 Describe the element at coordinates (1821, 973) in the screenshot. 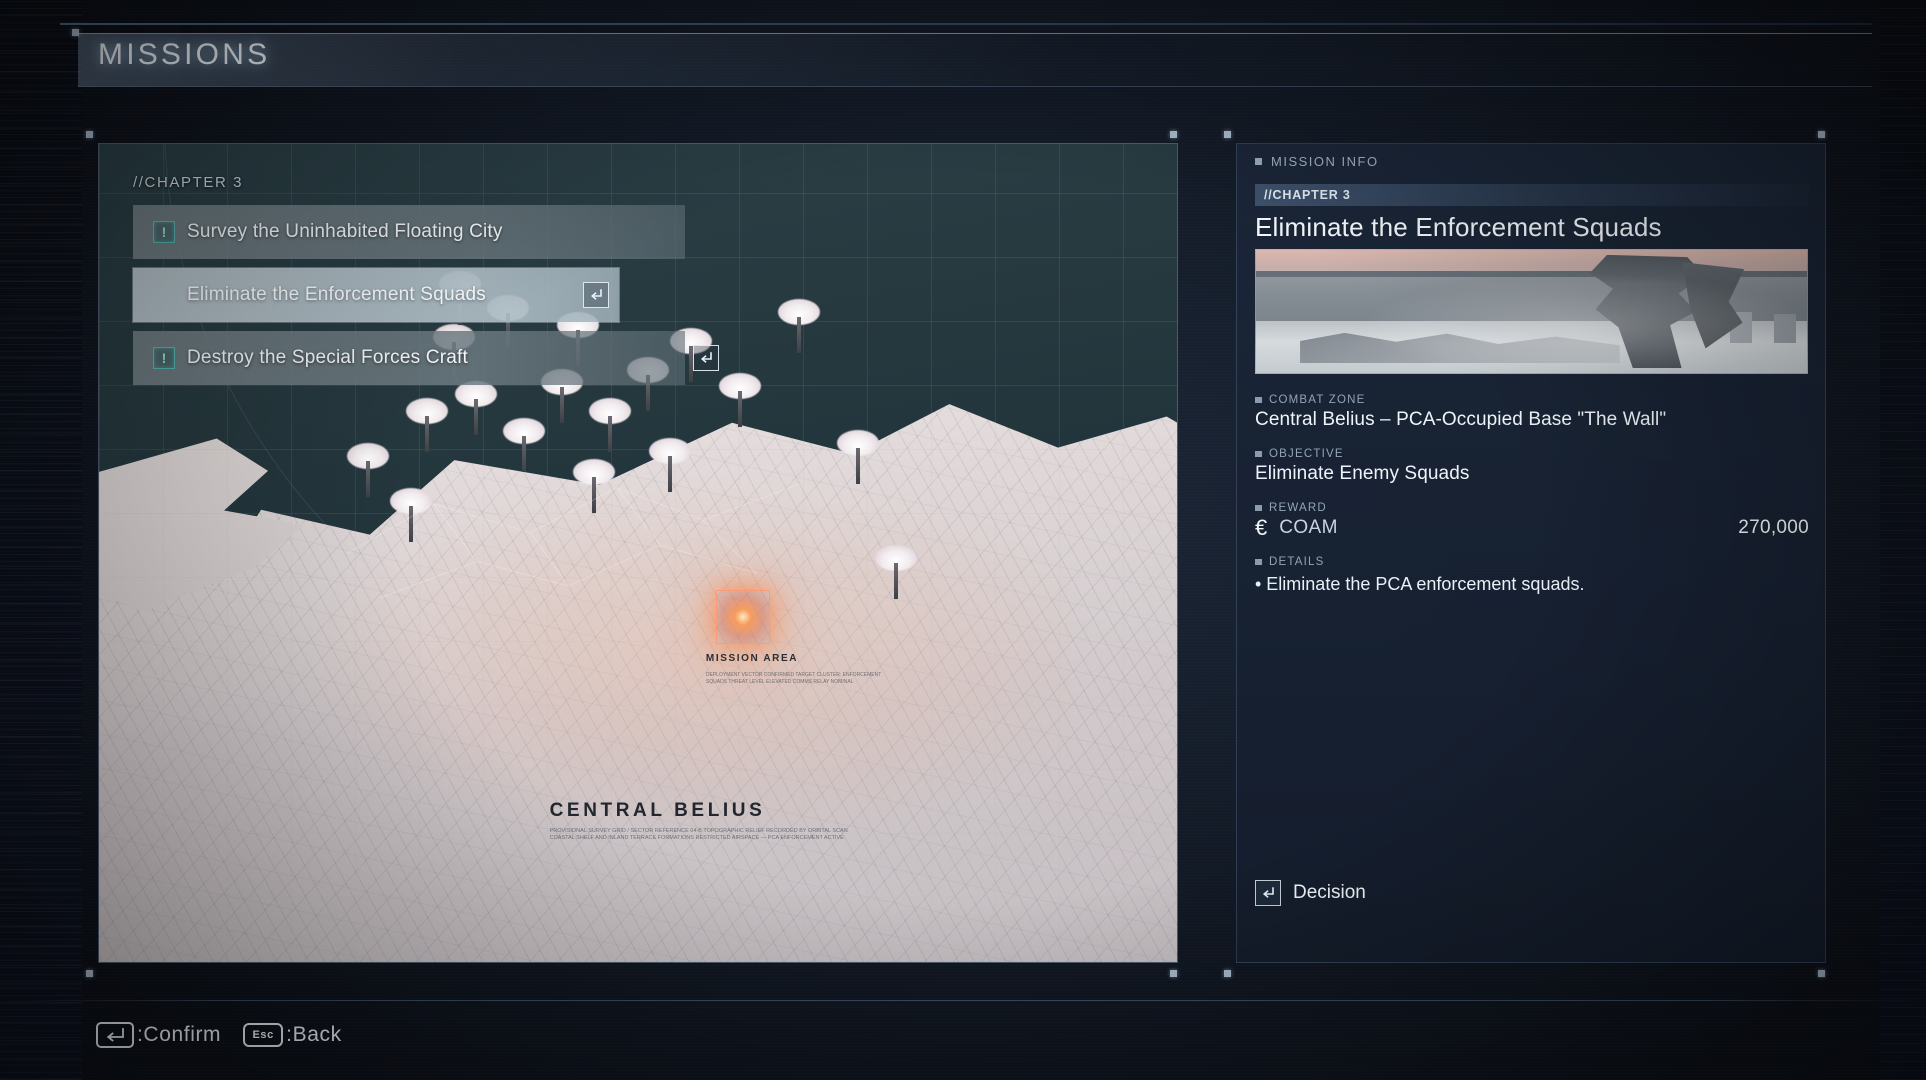

I see `info-corner-tick-br` at that location.